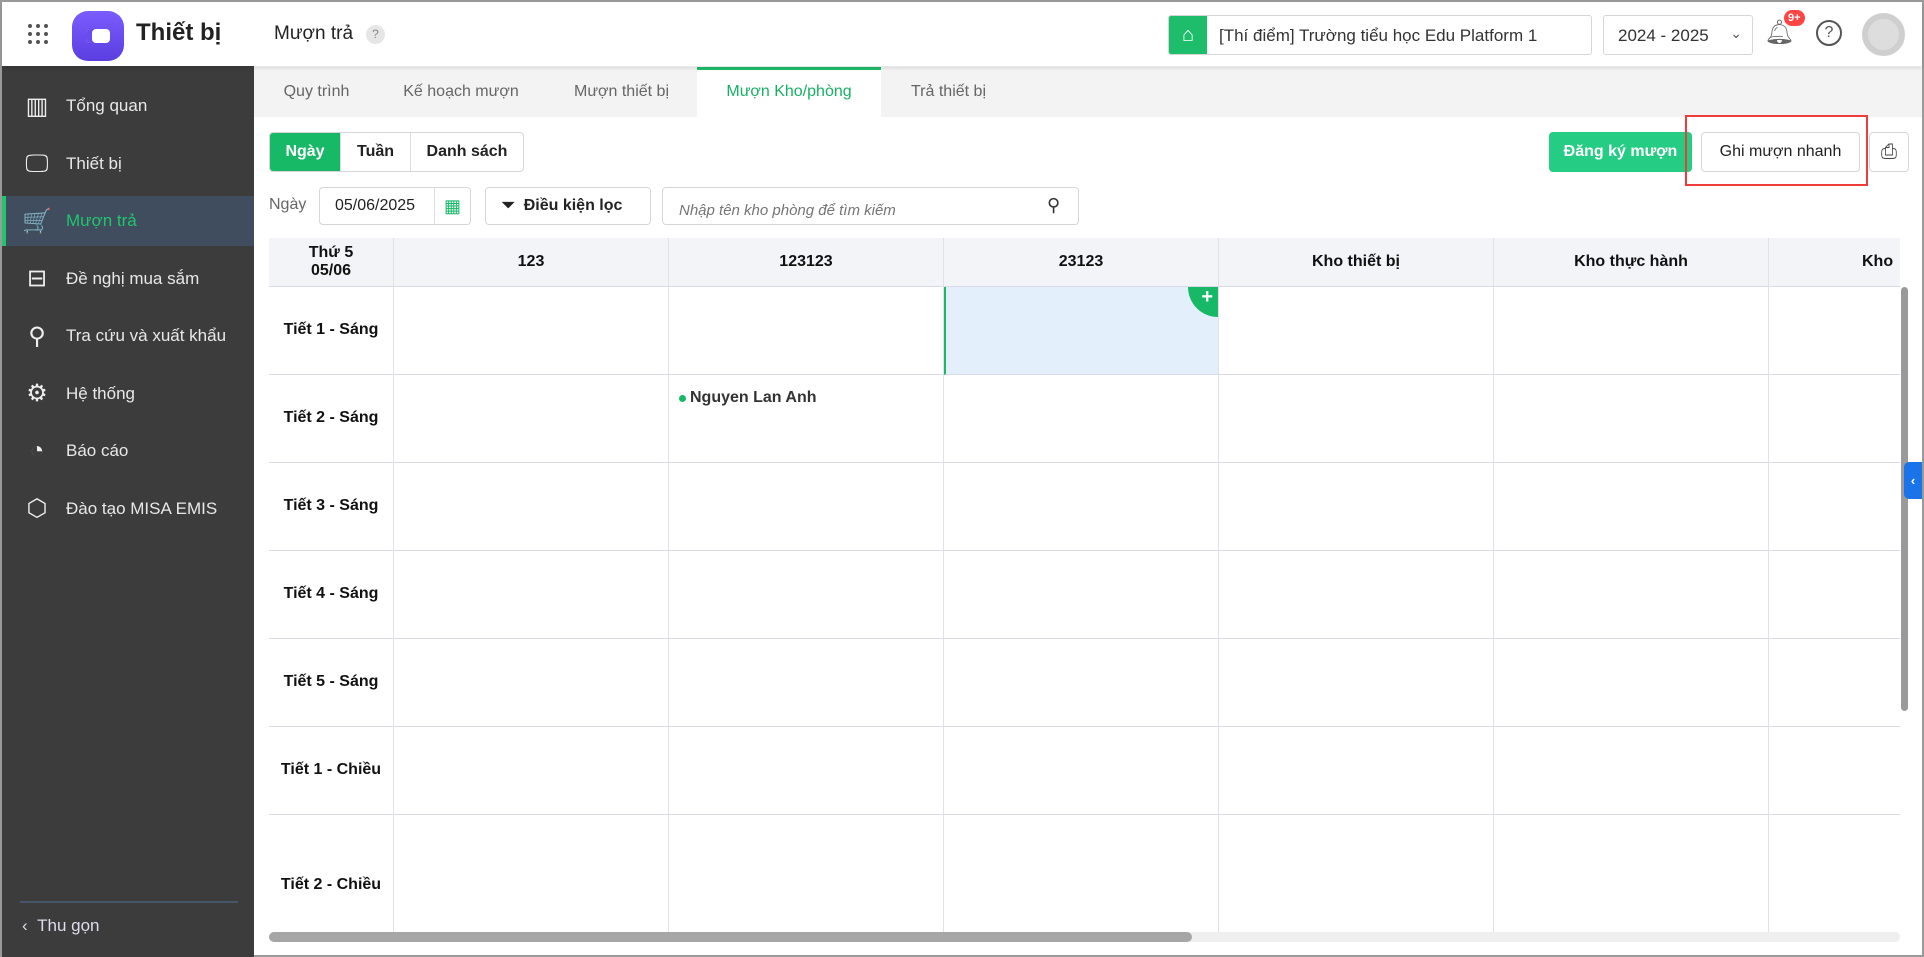 This screenshot has height=957, width=1924. What do you see at coordinates (316, 92) in the screenshot?
I see `tab: Quy trình` at bounding box center [316, 92].